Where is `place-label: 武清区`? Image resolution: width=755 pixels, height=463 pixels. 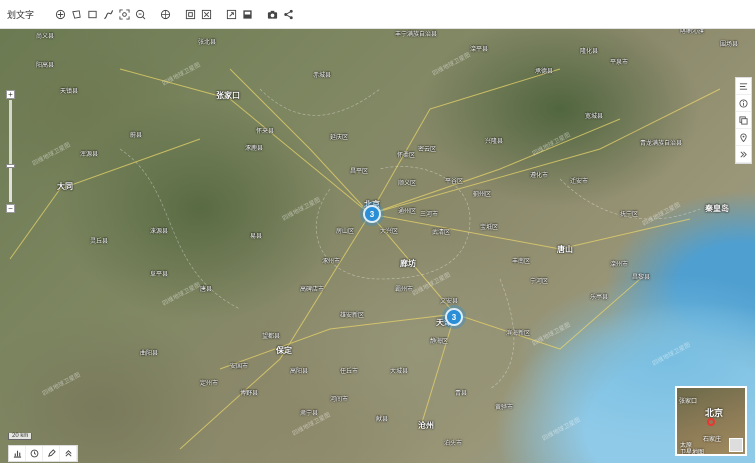 place-label: 武清区 is located at coordinates (441, 232).